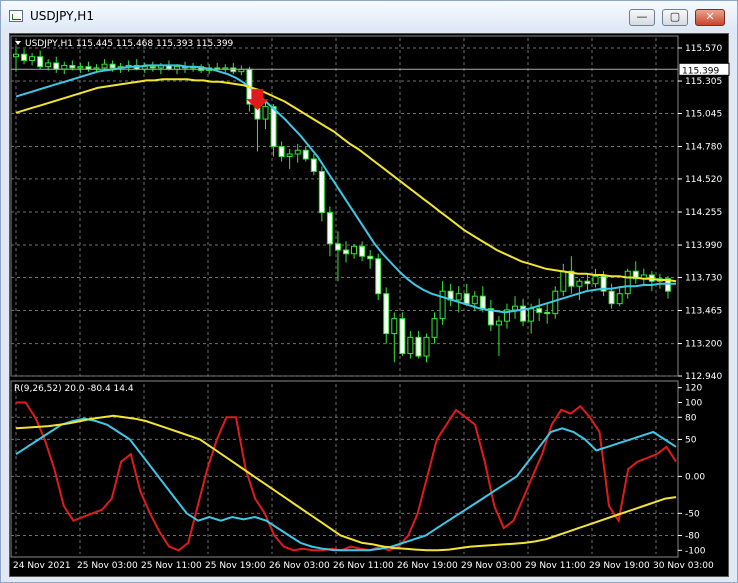 The width and height of the screenshot is (738, 583). What do you see at coordinates (703, 49) in the screenshot?
I see `y-tick-label: 115.570` at bounding box center [703, 49].